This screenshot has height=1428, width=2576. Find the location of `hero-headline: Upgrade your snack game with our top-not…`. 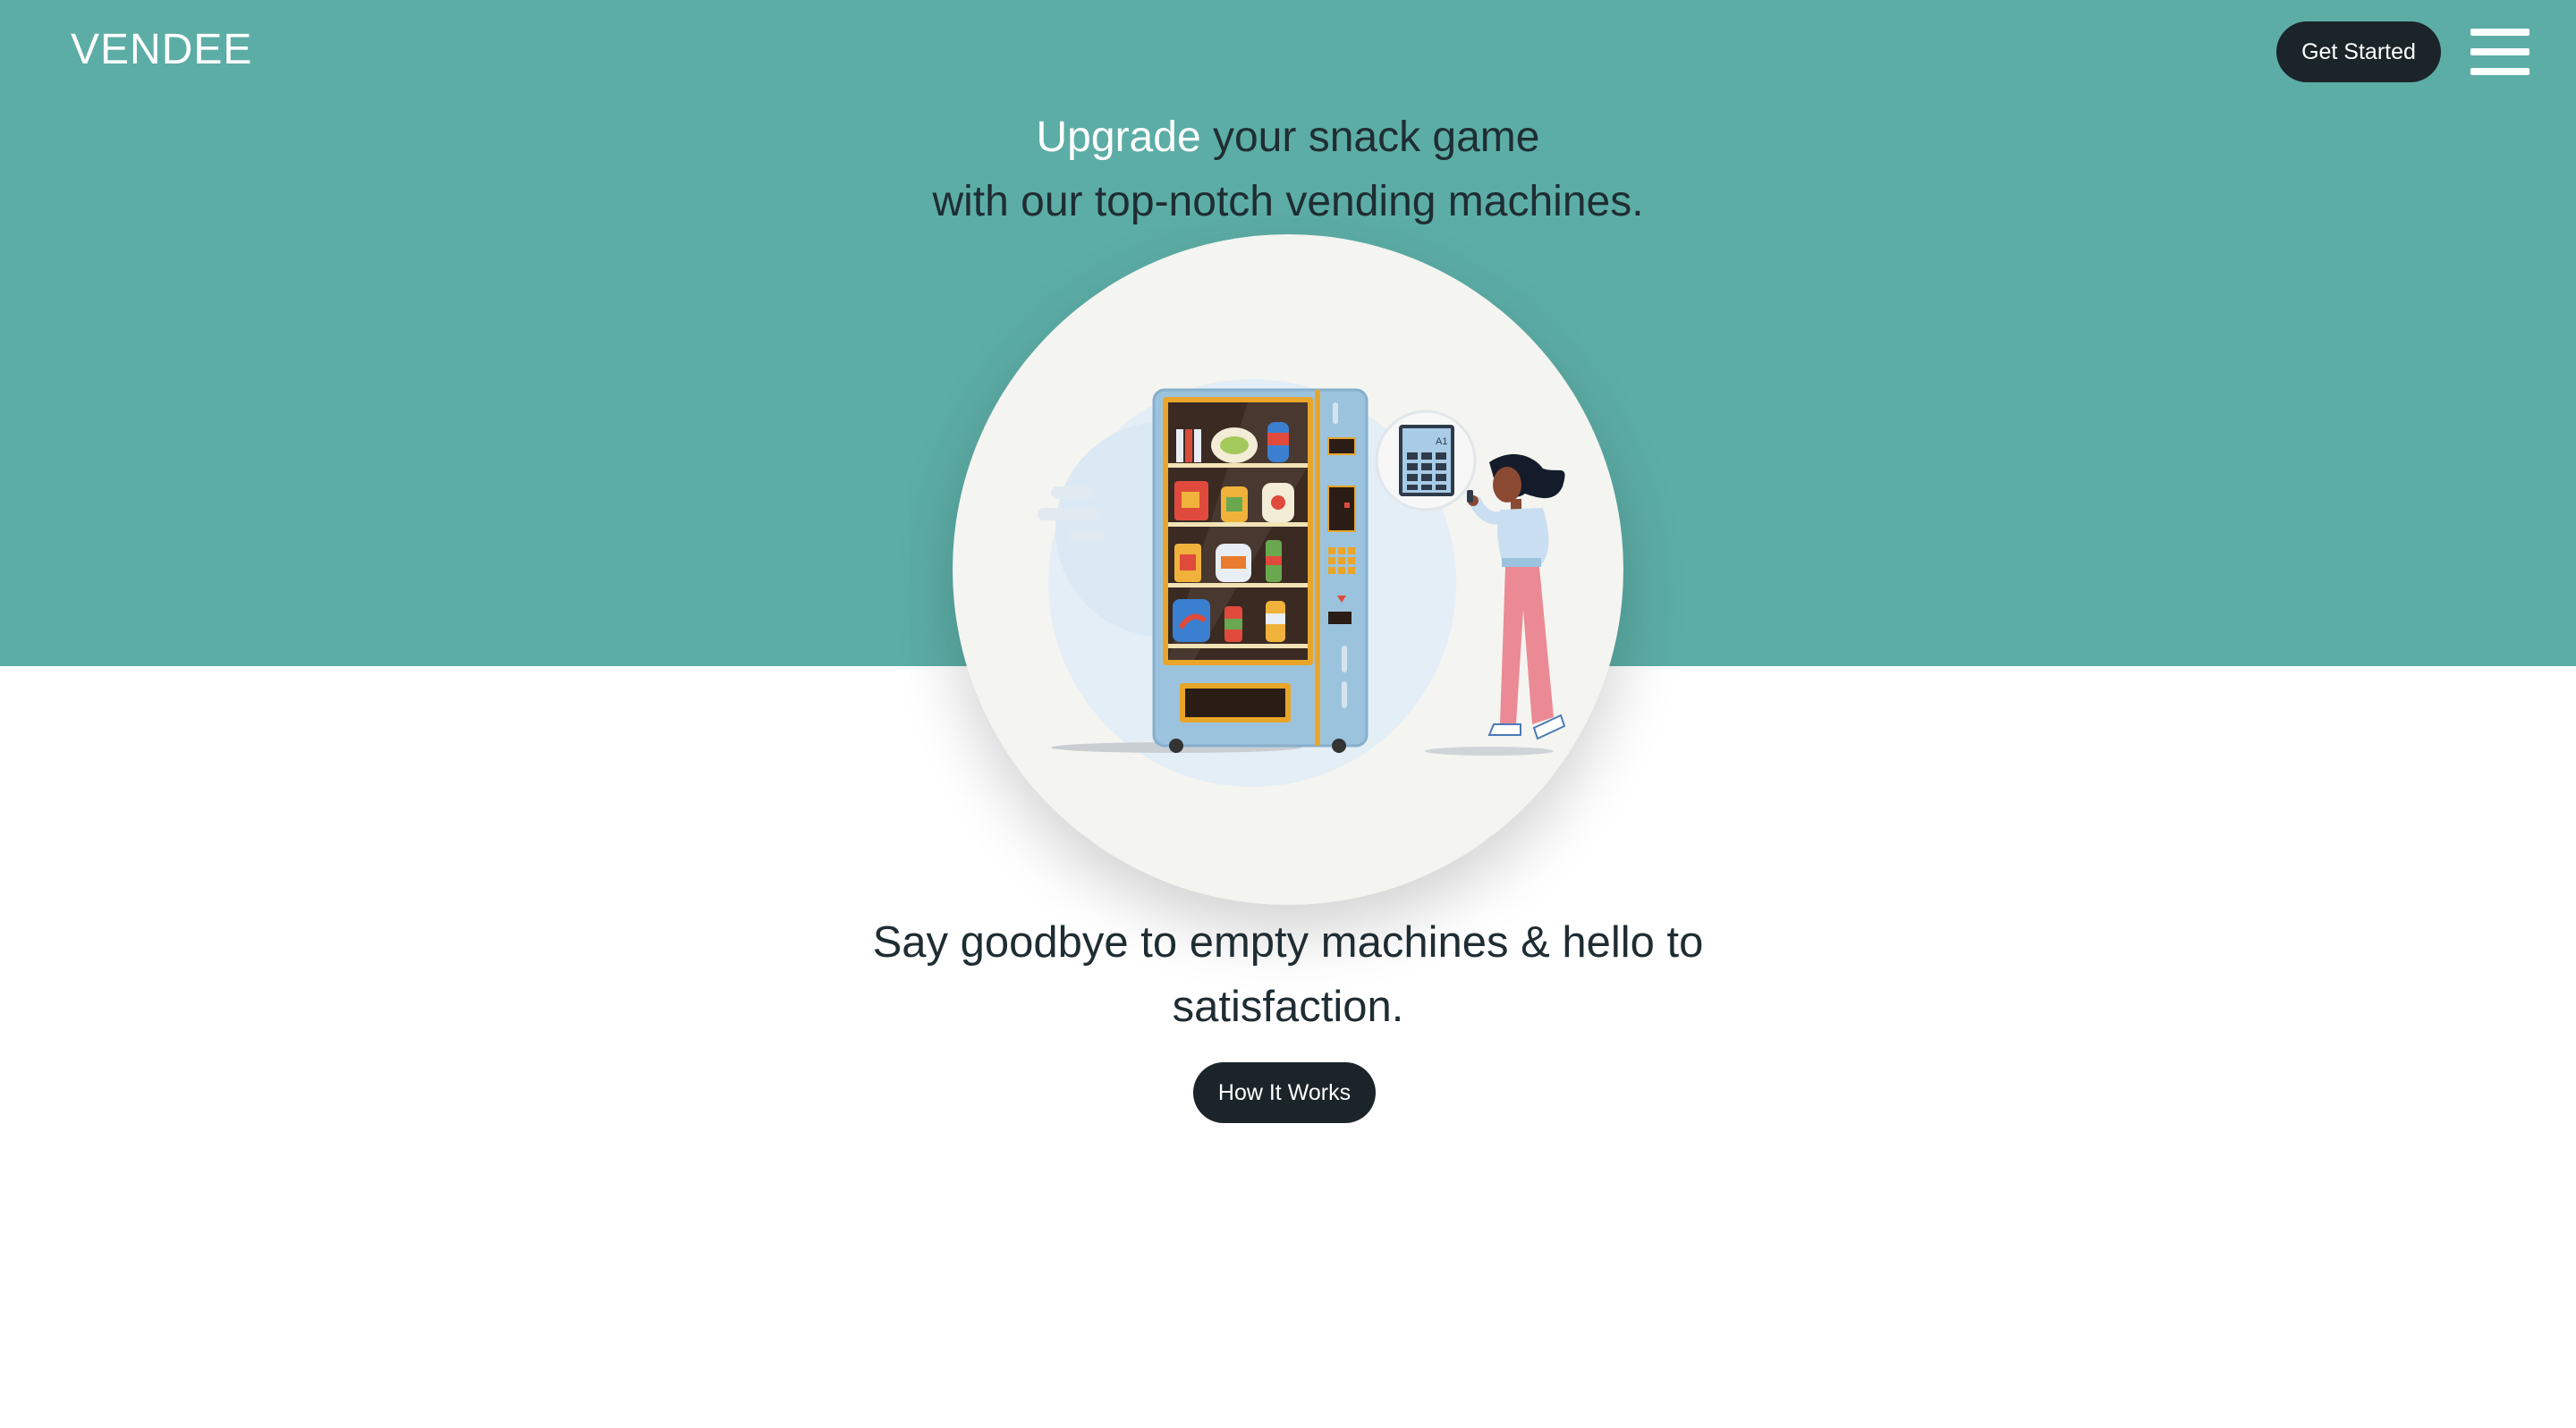

hero-headline: Upgrade your snack game with our top-not… is located at coordinates (1288, 170).